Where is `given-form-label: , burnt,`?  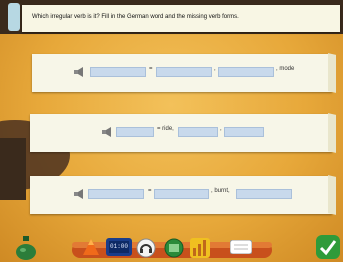 given-form-label: , burnt, is located at coordinates (220, 191).